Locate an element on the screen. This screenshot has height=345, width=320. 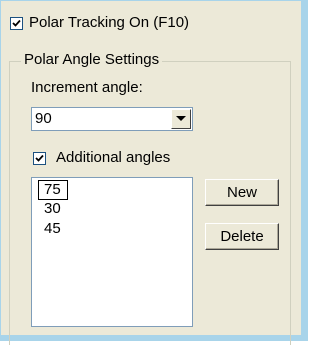
increment-angle-value: 90 is located at coordinates (43, 118).